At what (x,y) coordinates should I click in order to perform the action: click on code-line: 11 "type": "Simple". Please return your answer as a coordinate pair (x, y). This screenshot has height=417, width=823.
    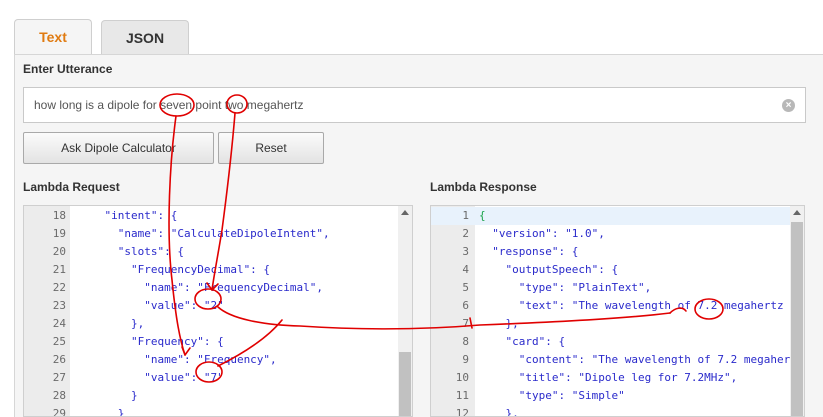
    Looking at the image, I should click on (617, 396).